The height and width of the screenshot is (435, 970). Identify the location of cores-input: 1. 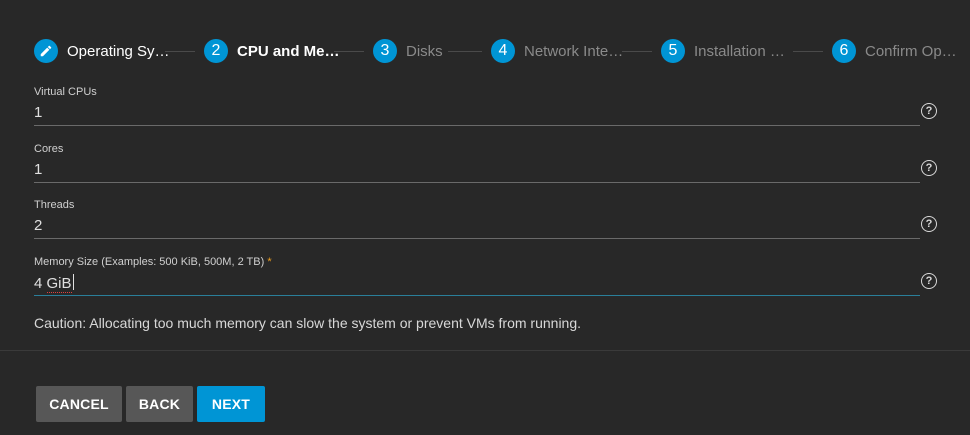
(477, 170).